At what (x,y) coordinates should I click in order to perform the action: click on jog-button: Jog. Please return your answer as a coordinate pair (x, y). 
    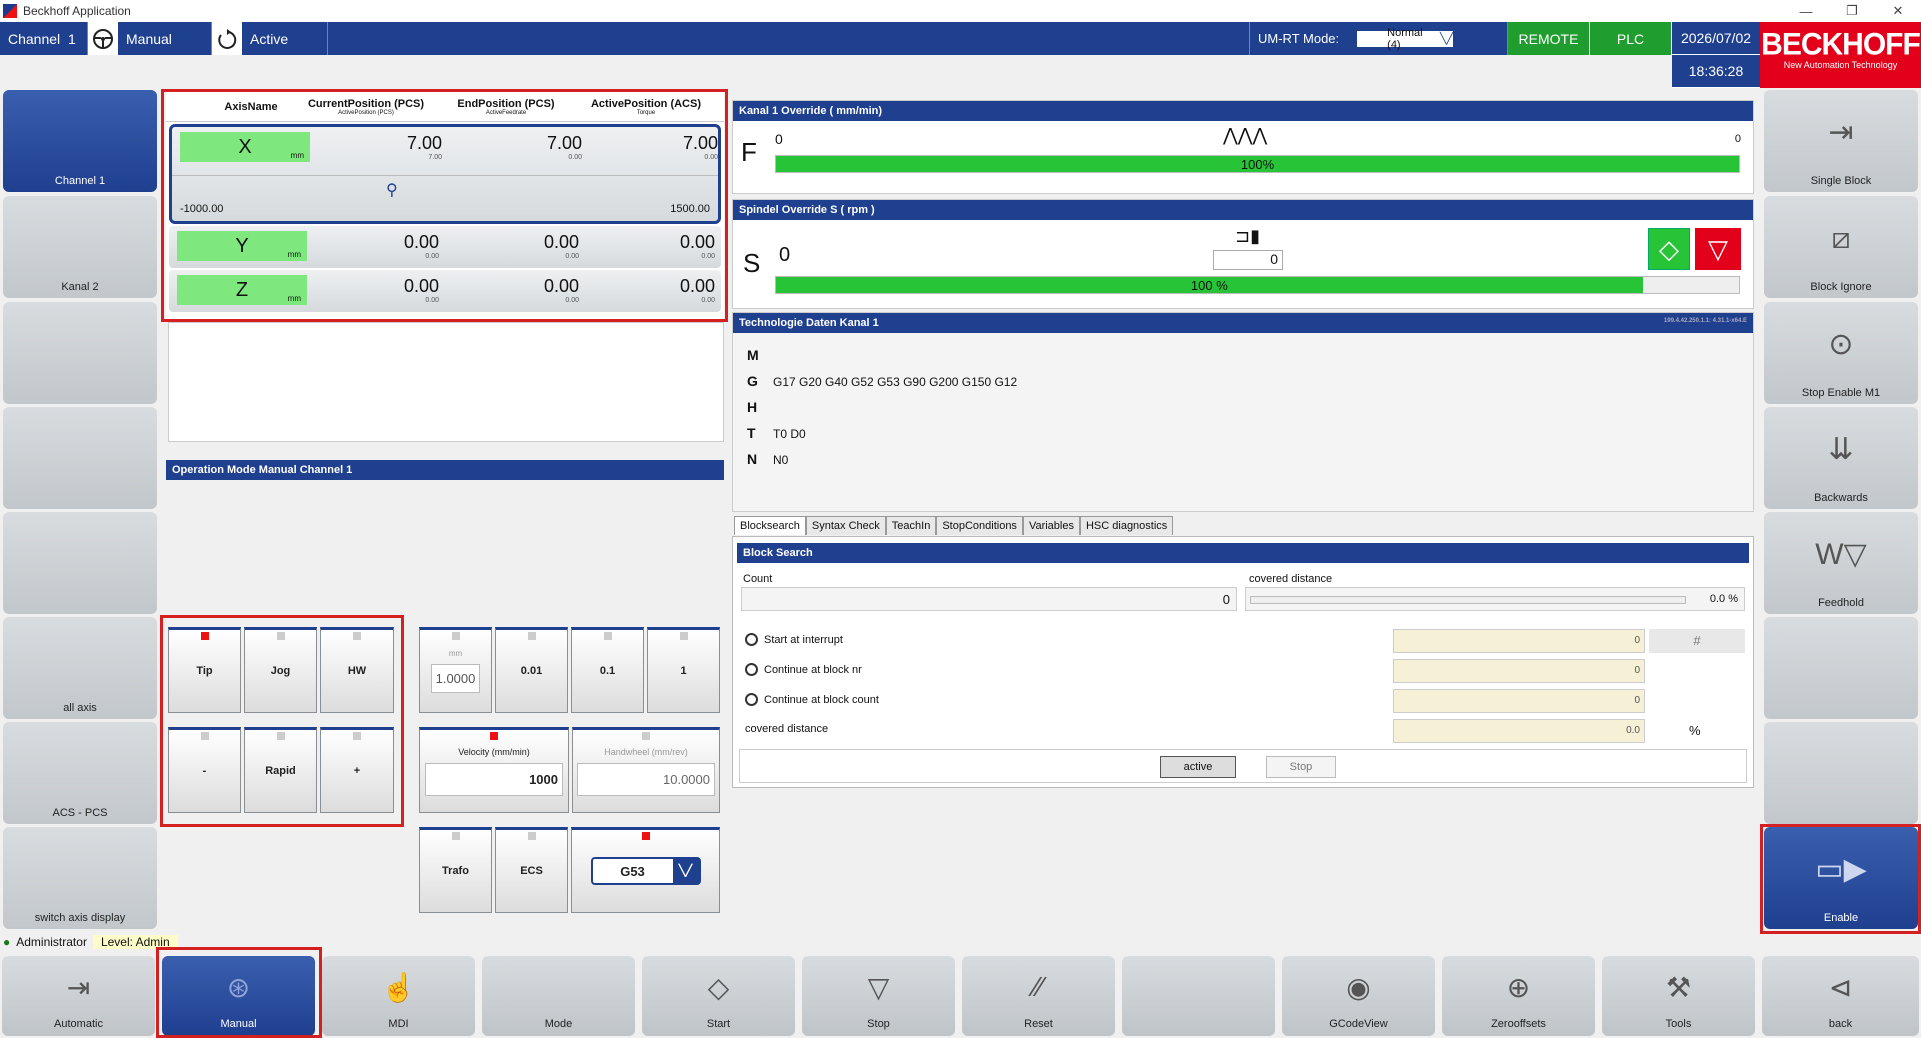
    Looking at the image, I should click on (280, 670).